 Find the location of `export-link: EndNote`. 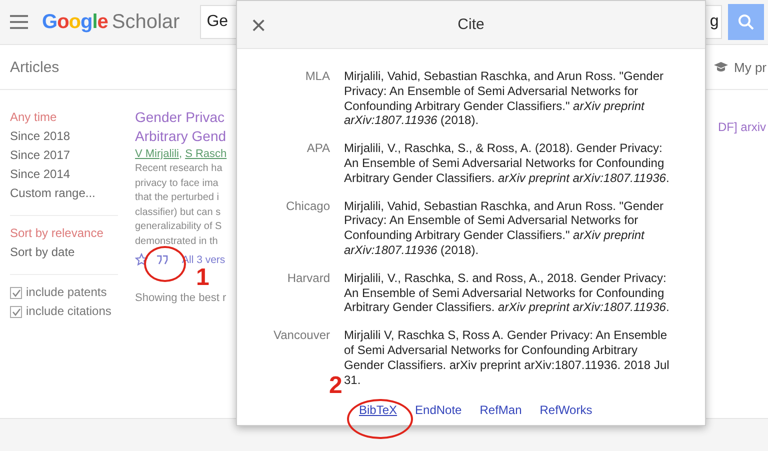

export-link: EndNote is located at coordinates (438, 410).